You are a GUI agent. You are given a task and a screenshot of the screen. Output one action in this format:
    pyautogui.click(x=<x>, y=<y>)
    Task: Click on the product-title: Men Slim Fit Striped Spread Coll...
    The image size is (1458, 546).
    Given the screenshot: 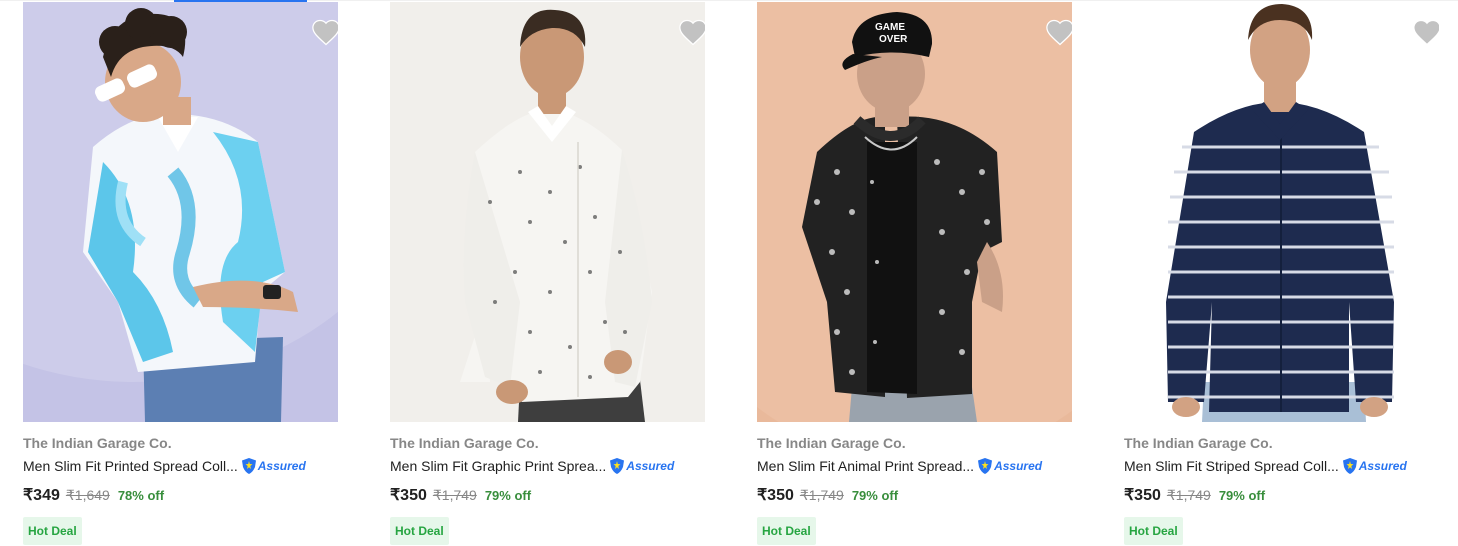 What is the action you would take?
    pyautogui.click(x=1231, y=466)
    